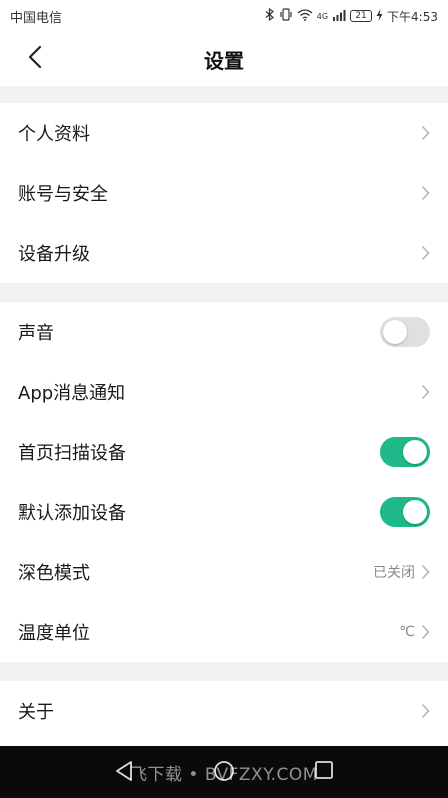 The image size is (448, 798). I want to click on battery-level: 21, so click(361, 15).